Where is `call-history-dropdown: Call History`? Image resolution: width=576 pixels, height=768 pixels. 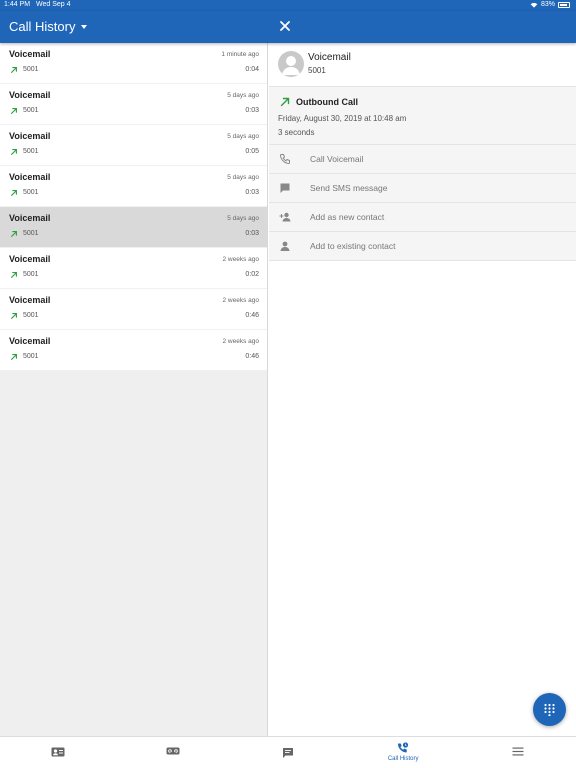 call-history-dropdown: Call History is located at coordinates (48, 26).